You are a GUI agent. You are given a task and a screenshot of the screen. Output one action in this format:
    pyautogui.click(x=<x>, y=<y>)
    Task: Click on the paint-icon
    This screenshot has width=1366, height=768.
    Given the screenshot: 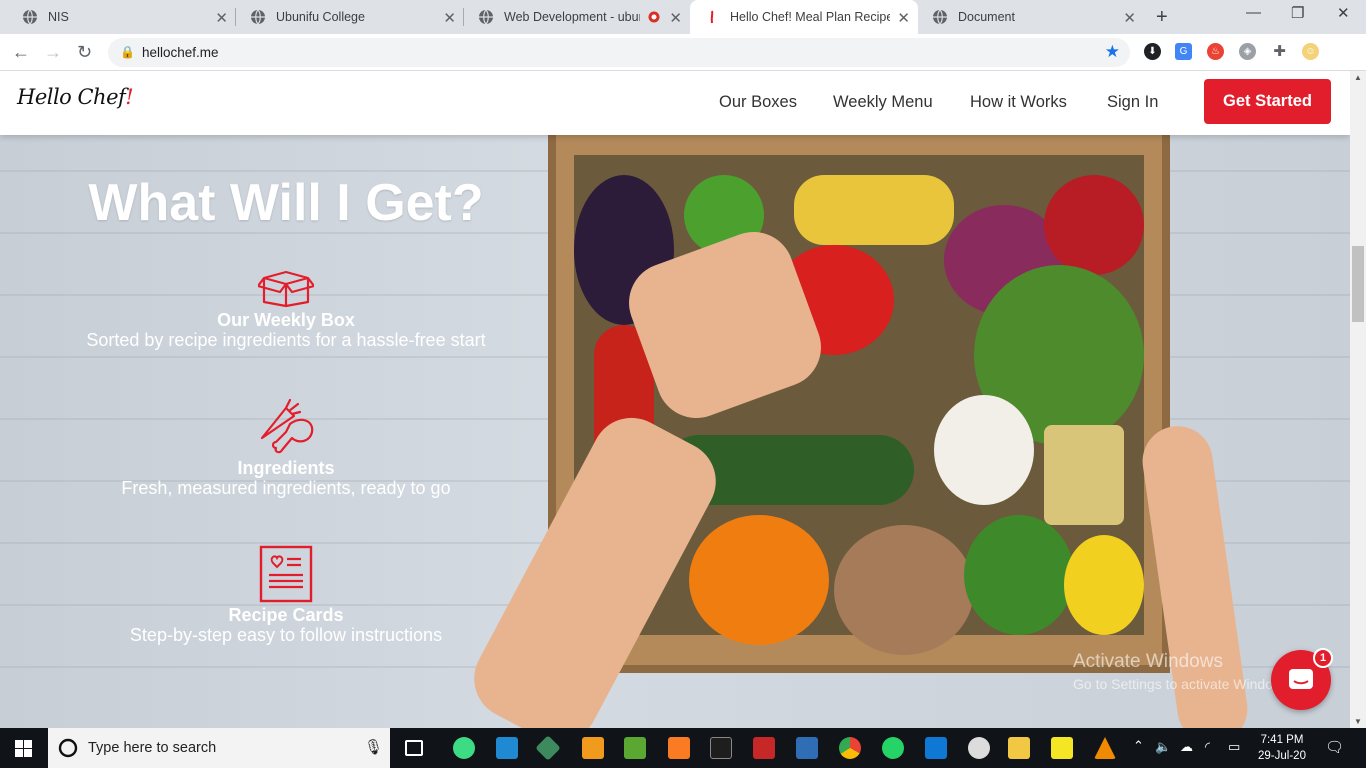 What is the action you would take?
    pyautogui.click(x=979, y=748)
    